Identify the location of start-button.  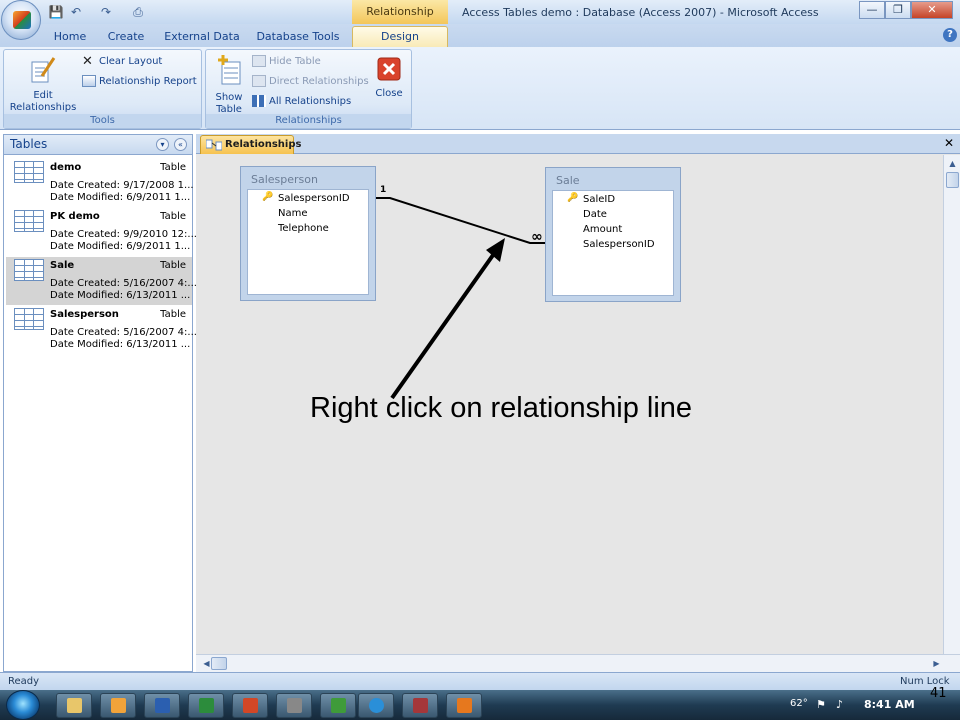
(23, 705).